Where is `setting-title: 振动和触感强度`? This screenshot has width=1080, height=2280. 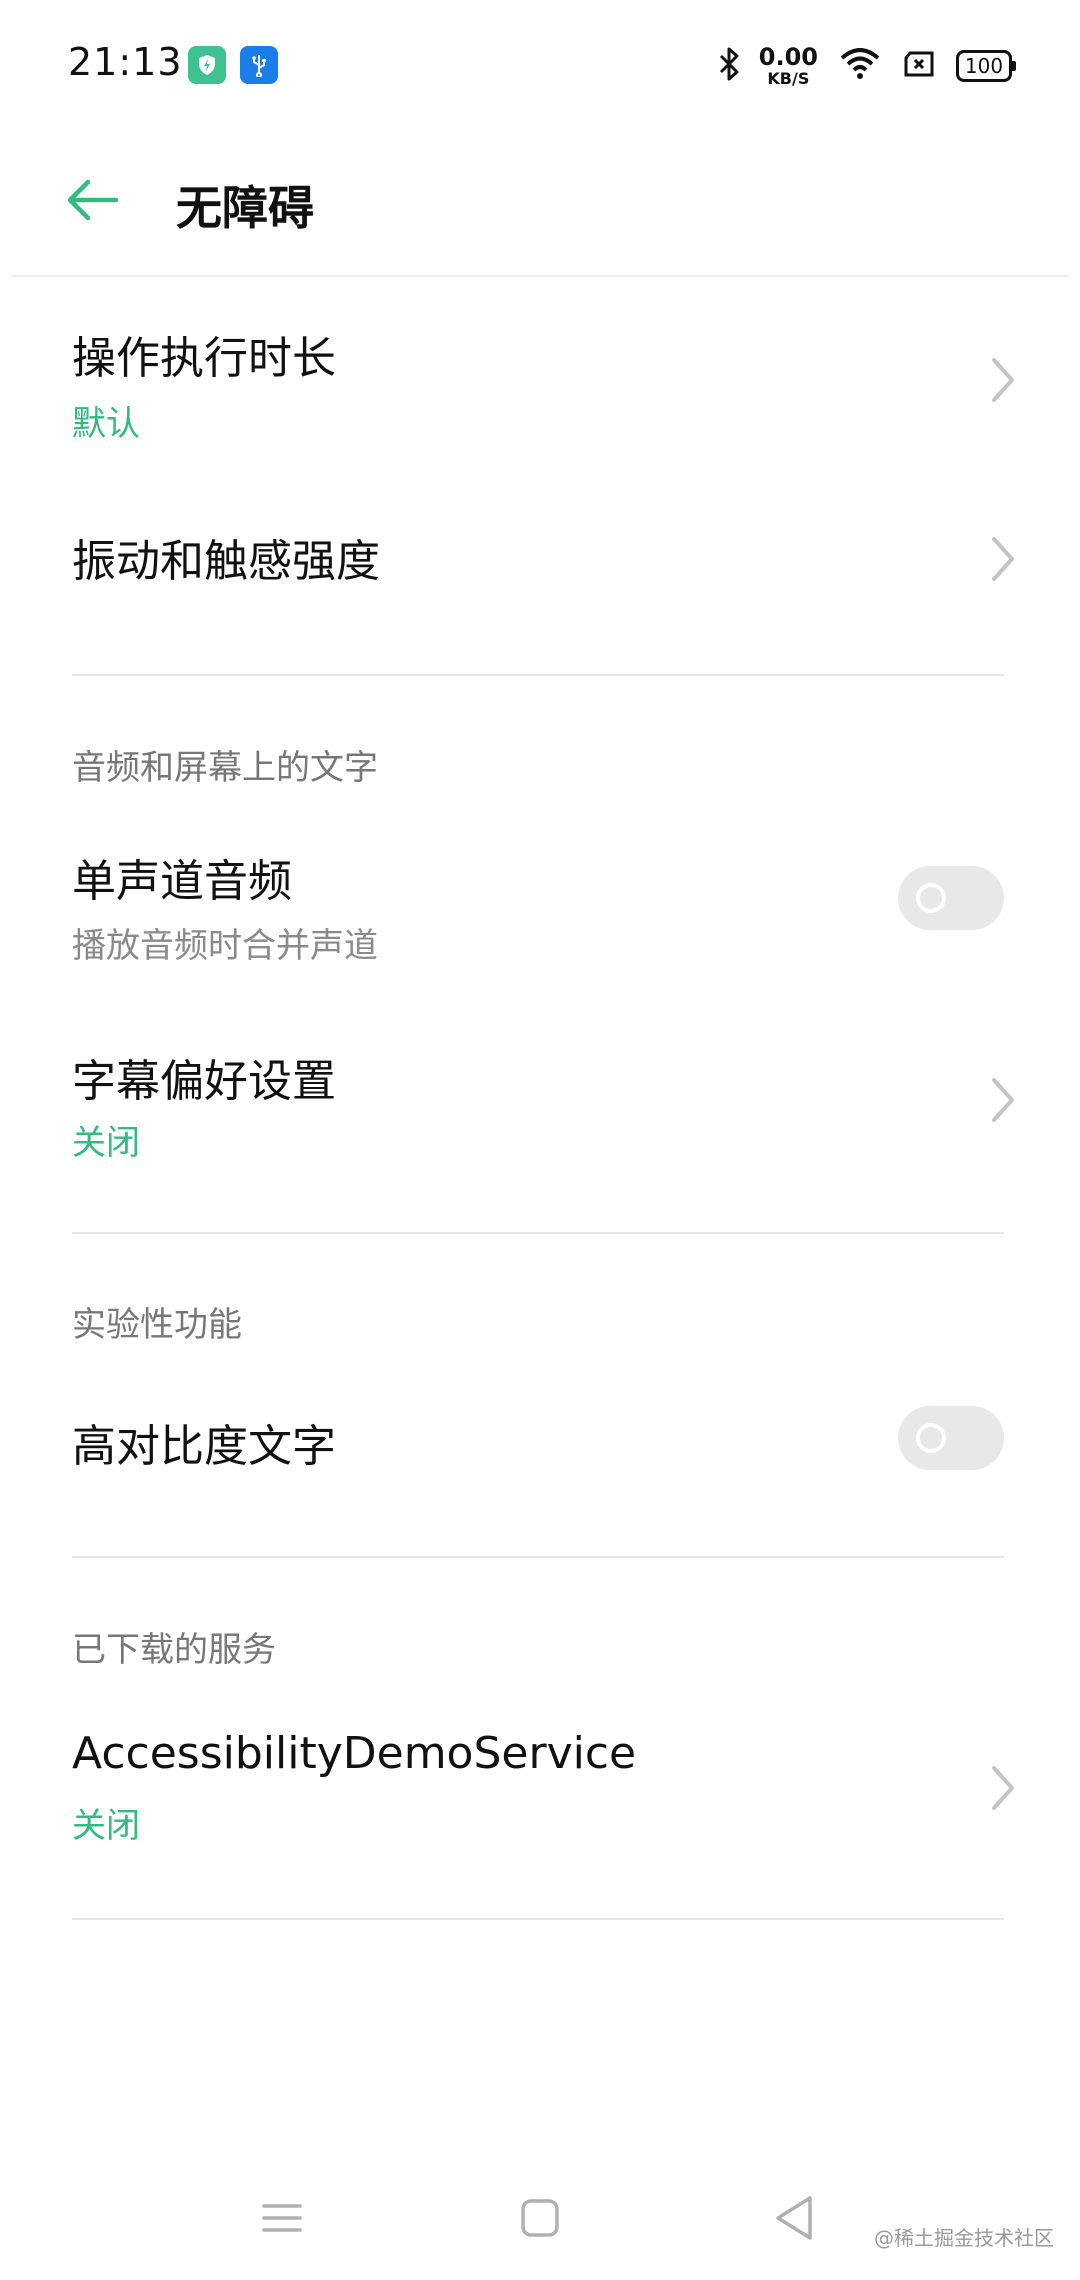 setting-title: 振动和触感强度 is located at coordinates (226, 561).